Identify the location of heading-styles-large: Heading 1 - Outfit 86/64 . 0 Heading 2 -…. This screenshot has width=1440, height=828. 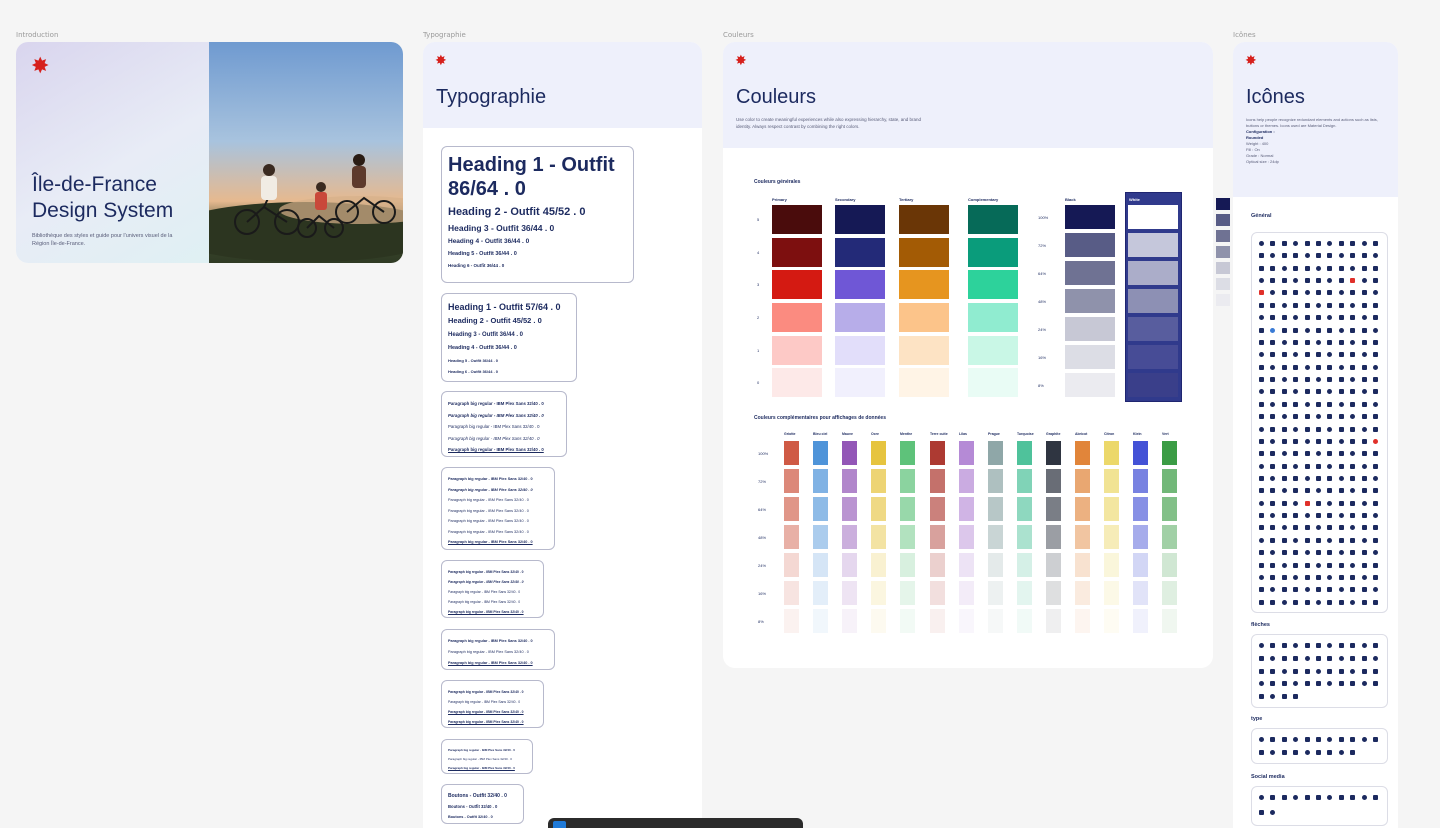
(537, 214).